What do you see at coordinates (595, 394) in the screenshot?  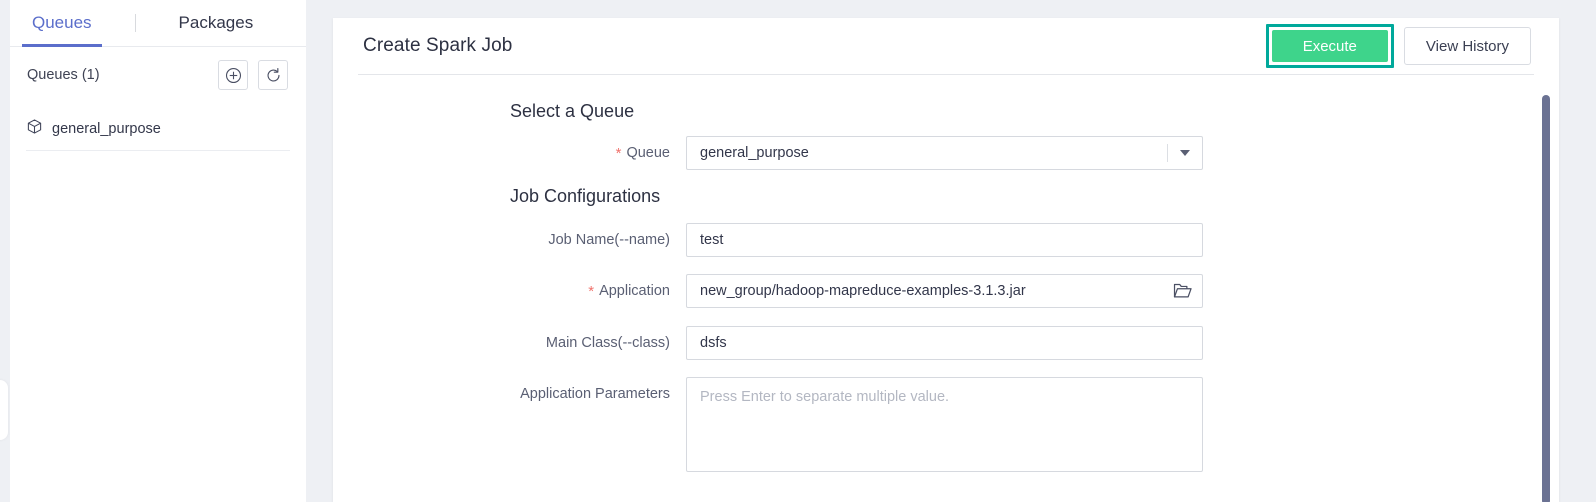 I see `label-application-parameters: Application Parameters` at bounding box center [595, 394].